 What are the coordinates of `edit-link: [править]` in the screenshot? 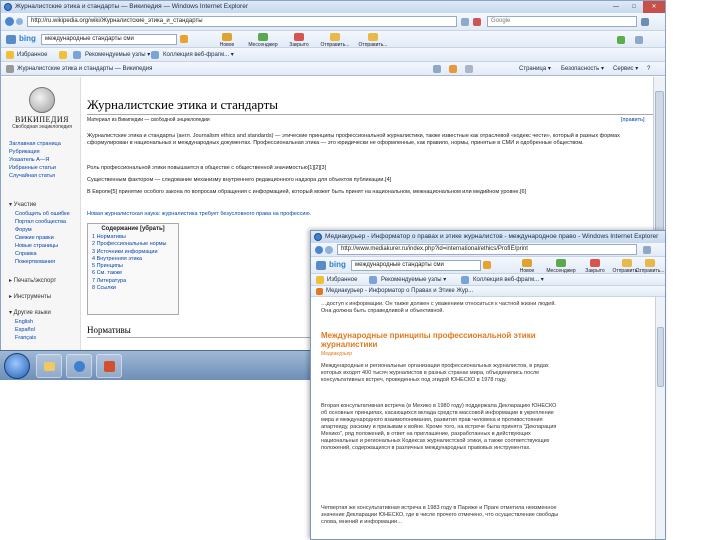 It's located at (633, 120).